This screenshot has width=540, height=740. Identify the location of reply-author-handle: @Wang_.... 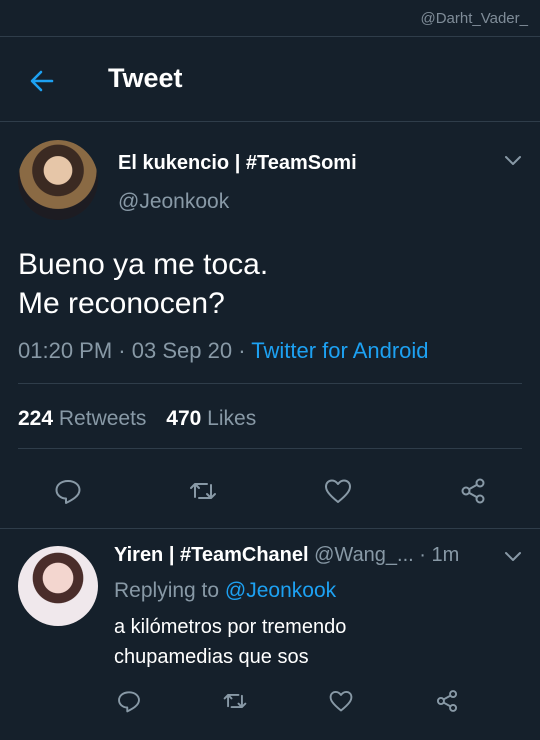
(364, 555).